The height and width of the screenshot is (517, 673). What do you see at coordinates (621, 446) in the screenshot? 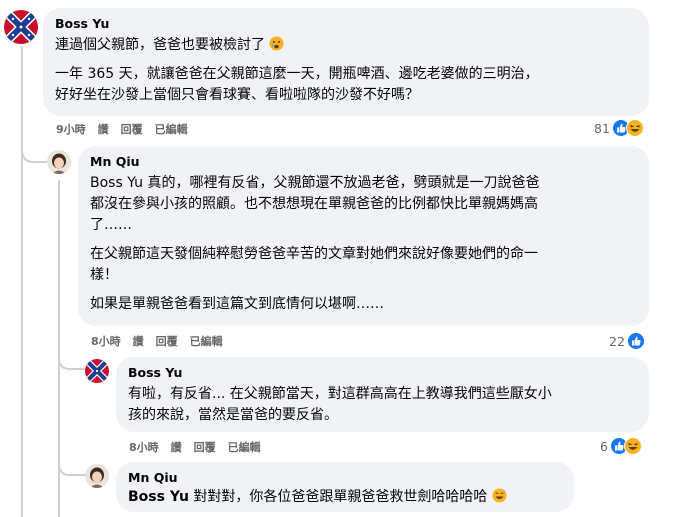
I see `reaction-summary: 6` at bounding box center [621, 446].